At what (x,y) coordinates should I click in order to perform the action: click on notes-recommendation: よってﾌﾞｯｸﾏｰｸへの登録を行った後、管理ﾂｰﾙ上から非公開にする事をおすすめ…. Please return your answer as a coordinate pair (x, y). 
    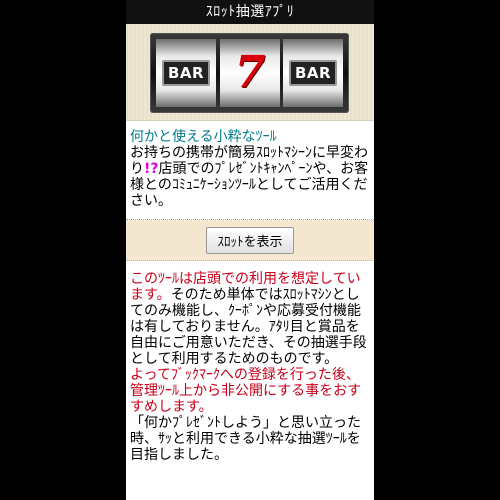
    Looking at the image, I should click on (246, 391).